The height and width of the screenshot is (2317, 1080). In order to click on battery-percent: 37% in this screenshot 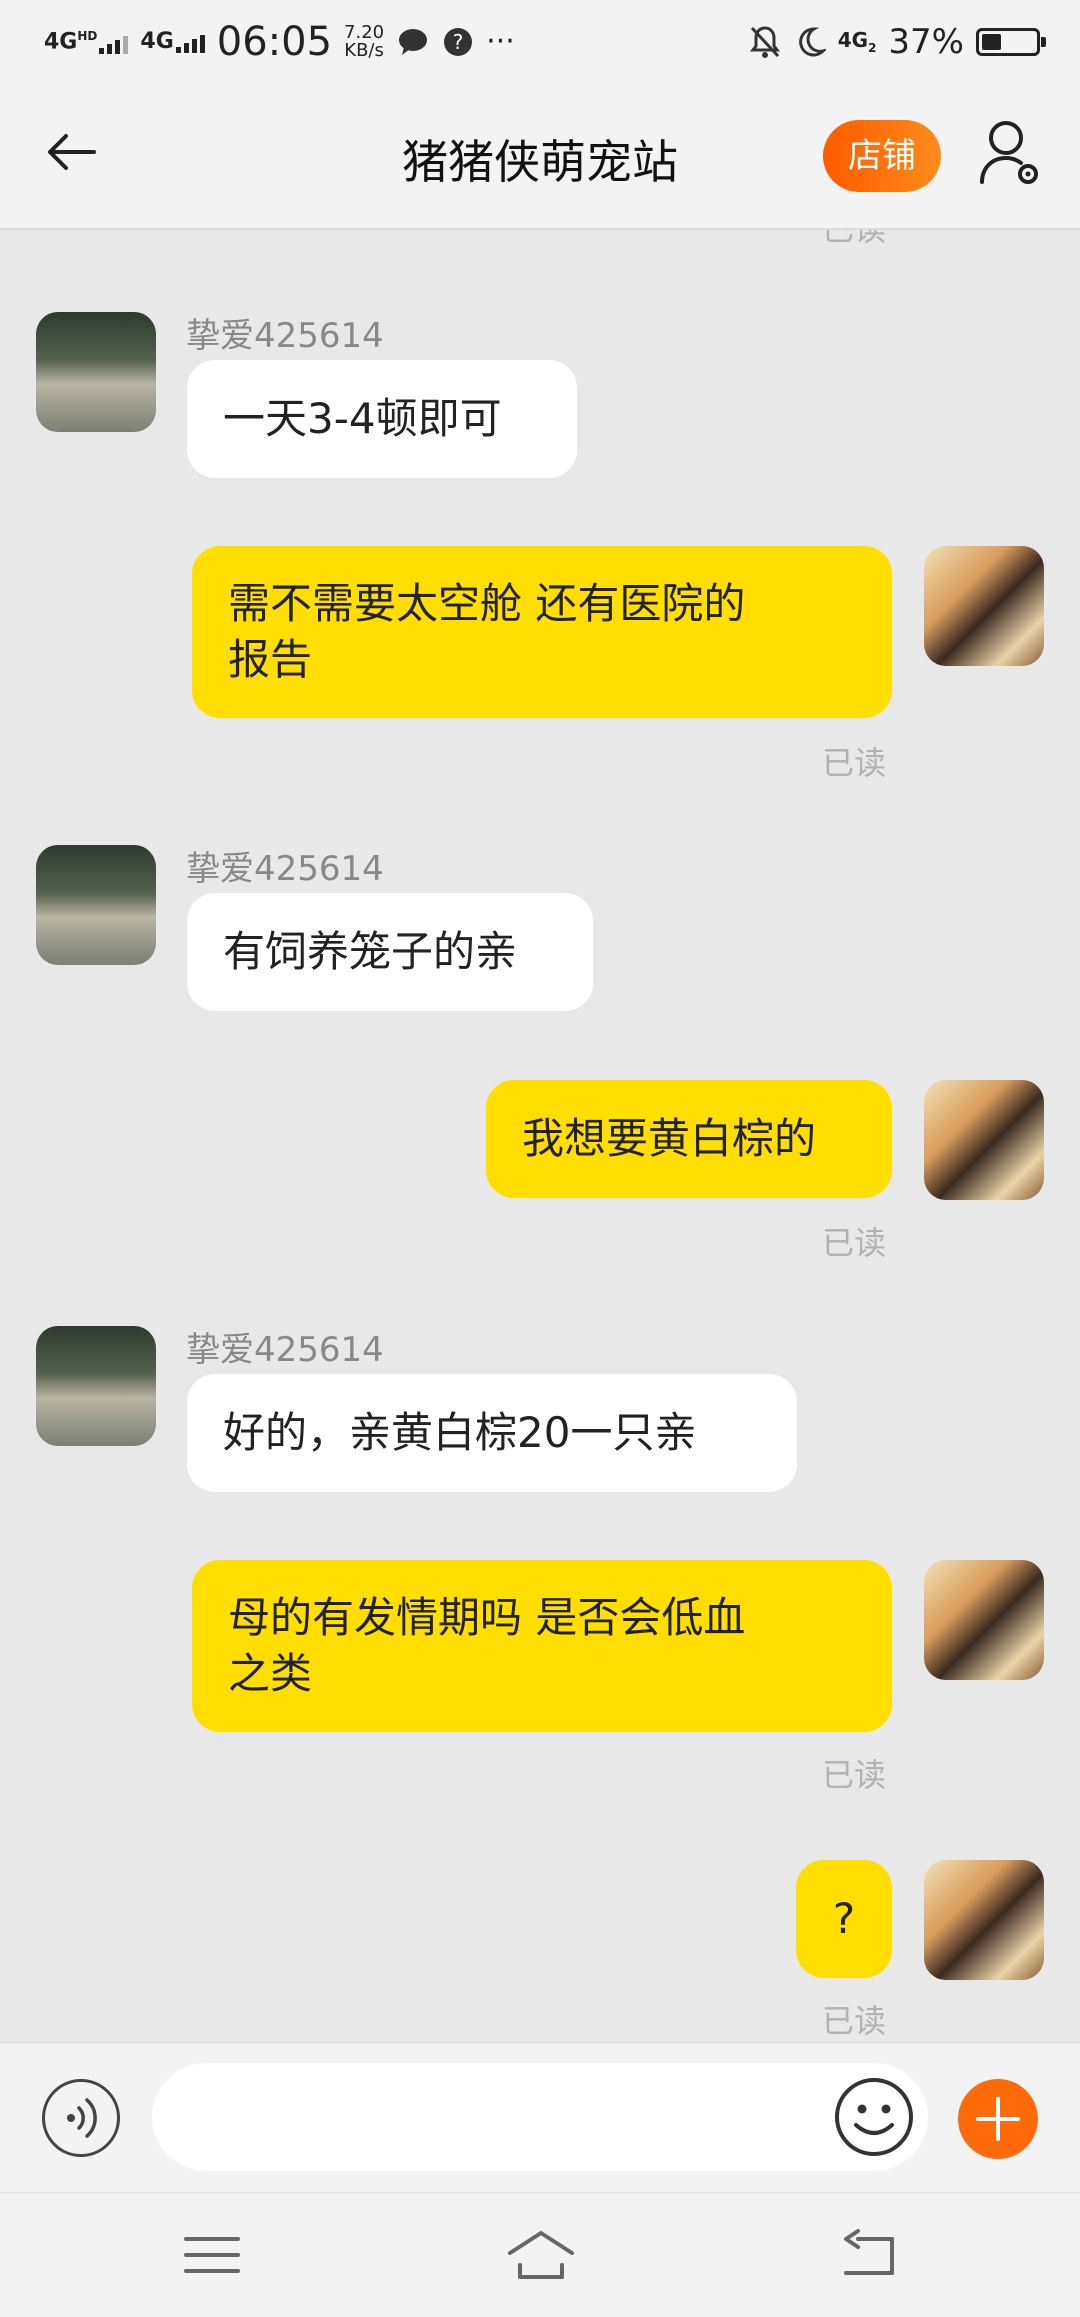, I will do `click(926, 42)`.